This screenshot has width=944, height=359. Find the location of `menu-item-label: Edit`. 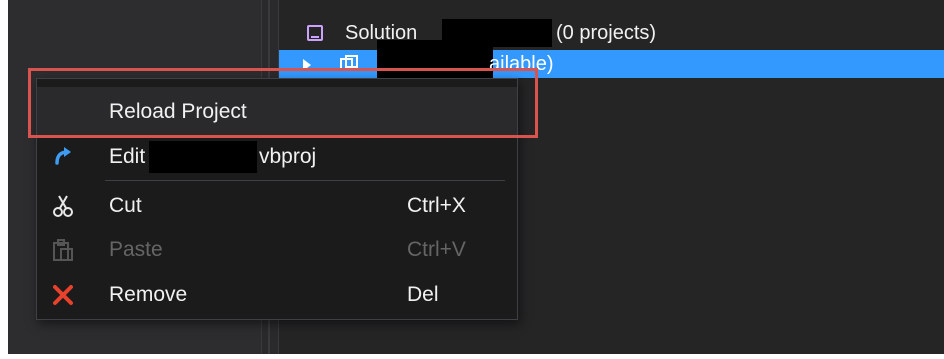

menu-item-label: Edit is located at coordinates (127, 156).